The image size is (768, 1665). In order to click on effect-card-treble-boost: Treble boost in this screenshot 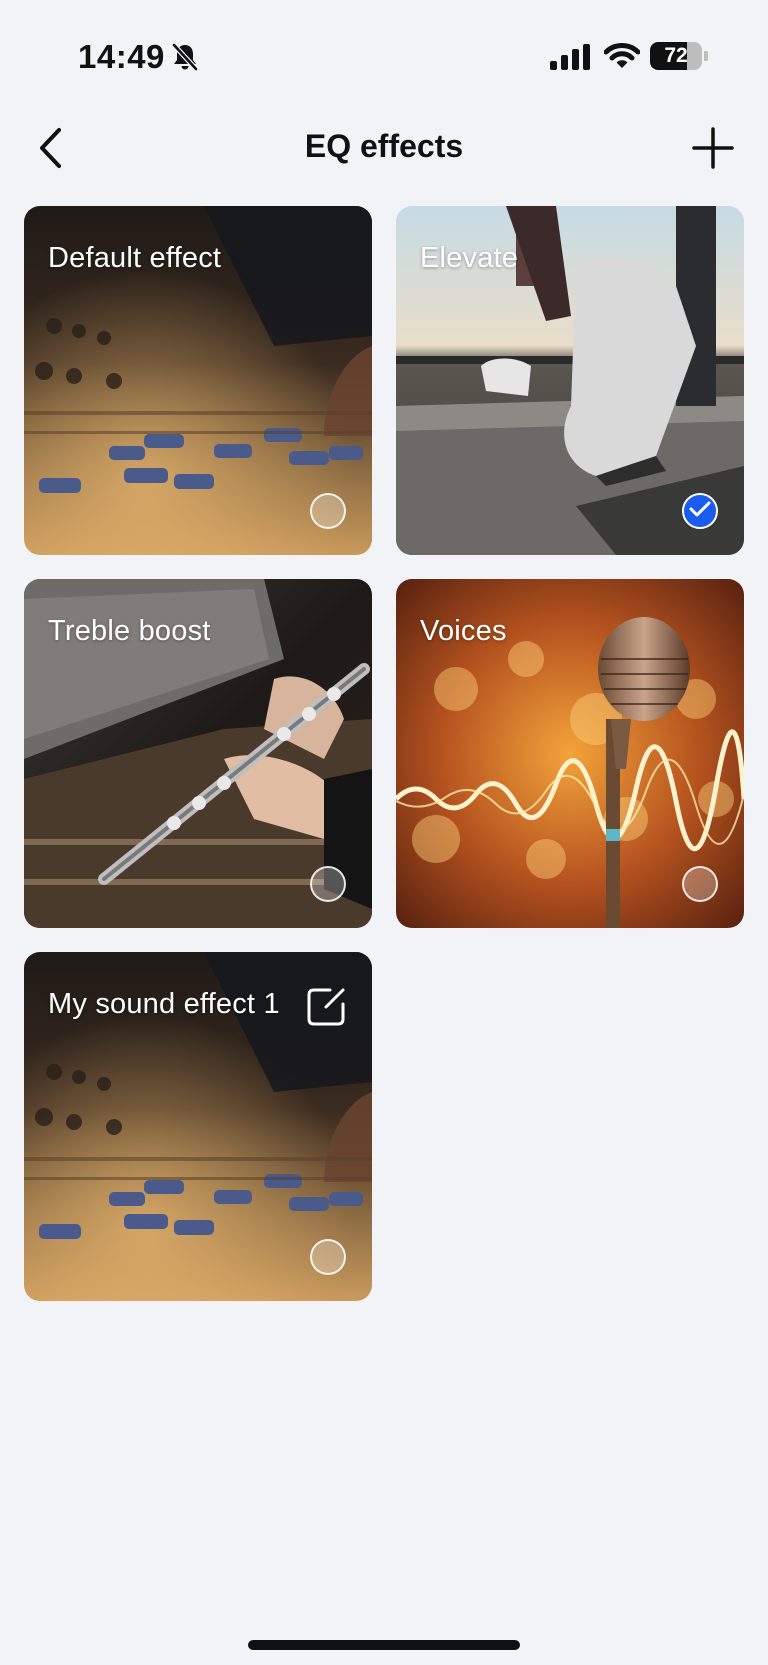, I will do `click(198, 753)`.